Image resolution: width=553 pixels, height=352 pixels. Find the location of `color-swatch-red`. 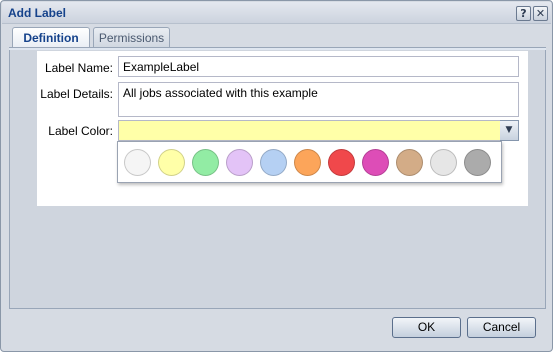

color-swatch-red is located at coordinates (341, 162).